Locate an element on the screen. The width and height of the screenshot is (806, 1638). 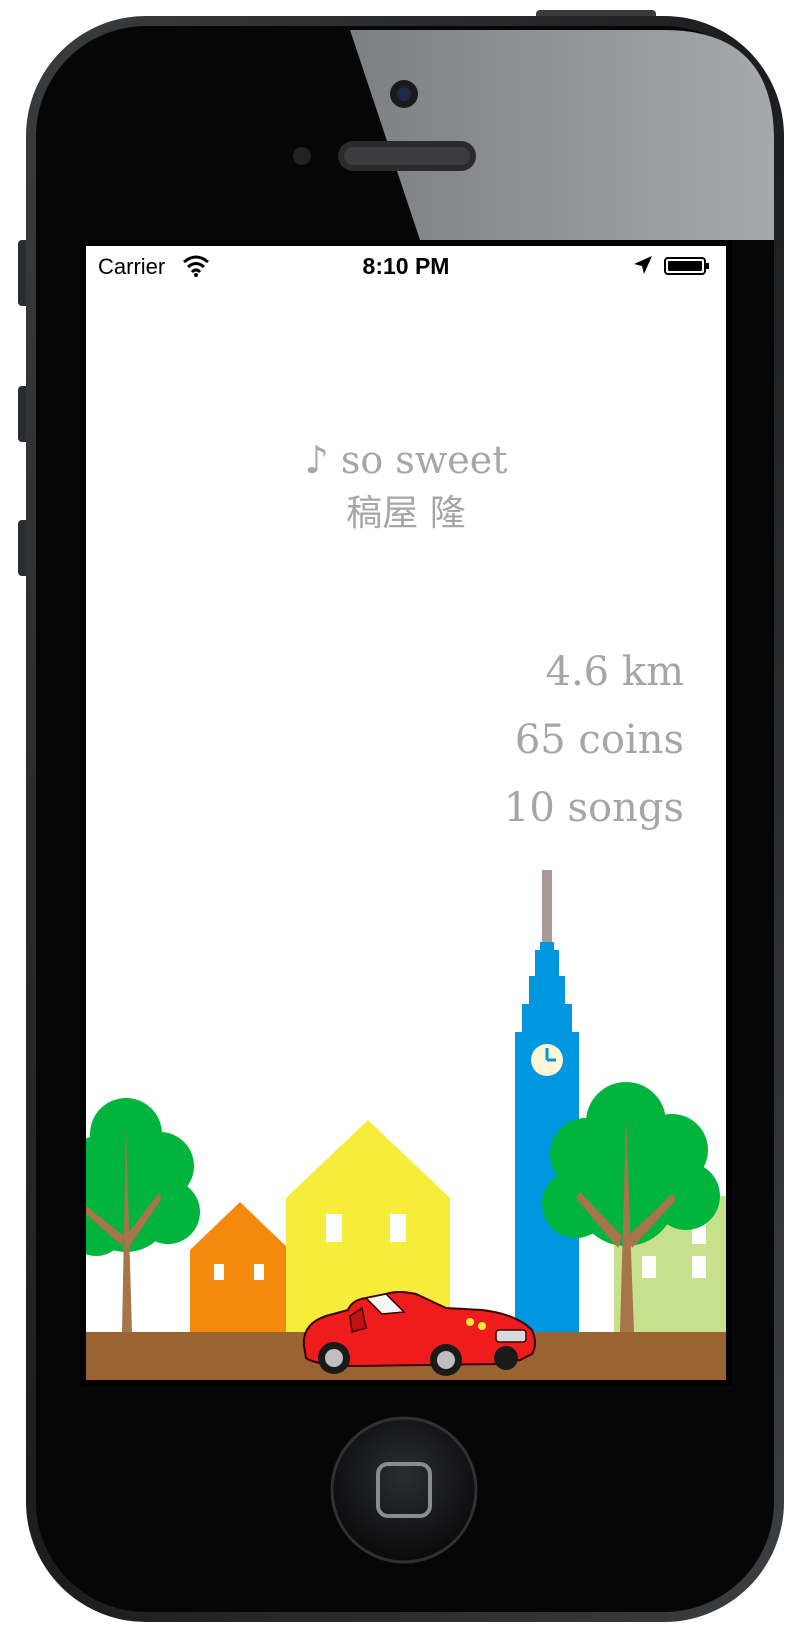
location-arrow-icon is located at coordinates (643, 265).